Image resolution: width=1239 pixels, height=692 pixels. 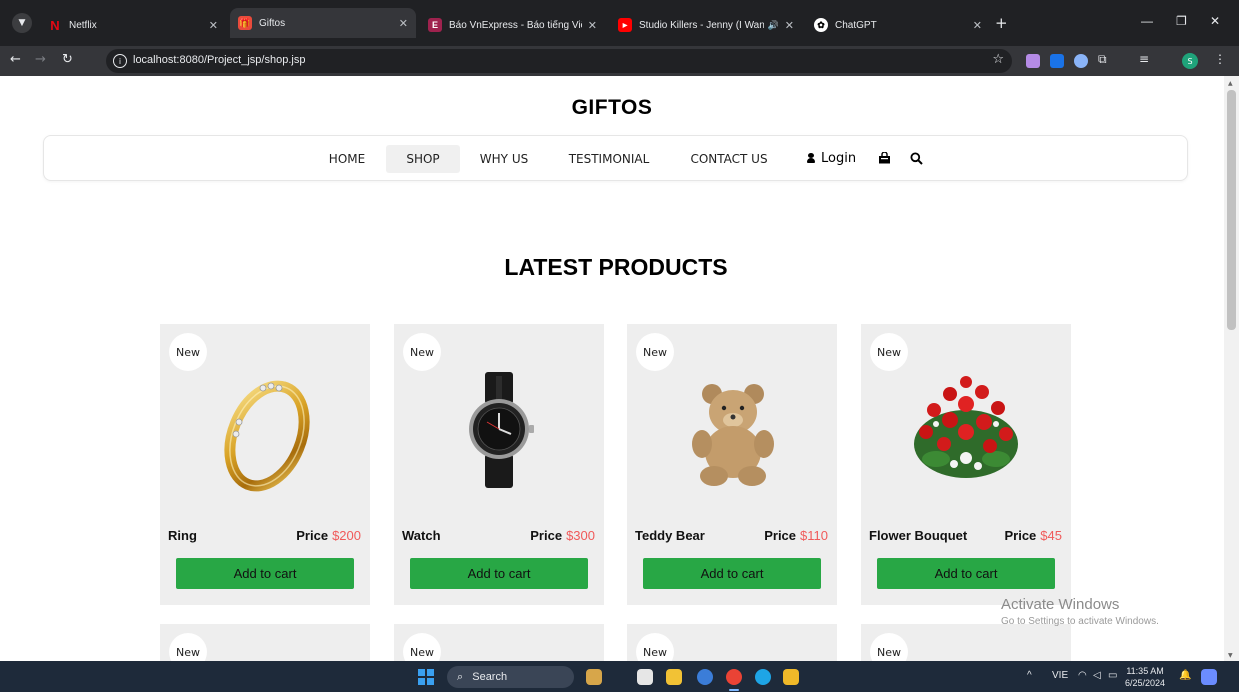 What do you see at coordinates (733, 435) in the screenshot?
I see `teddy-bear-image` at bounding box center [733, 435].